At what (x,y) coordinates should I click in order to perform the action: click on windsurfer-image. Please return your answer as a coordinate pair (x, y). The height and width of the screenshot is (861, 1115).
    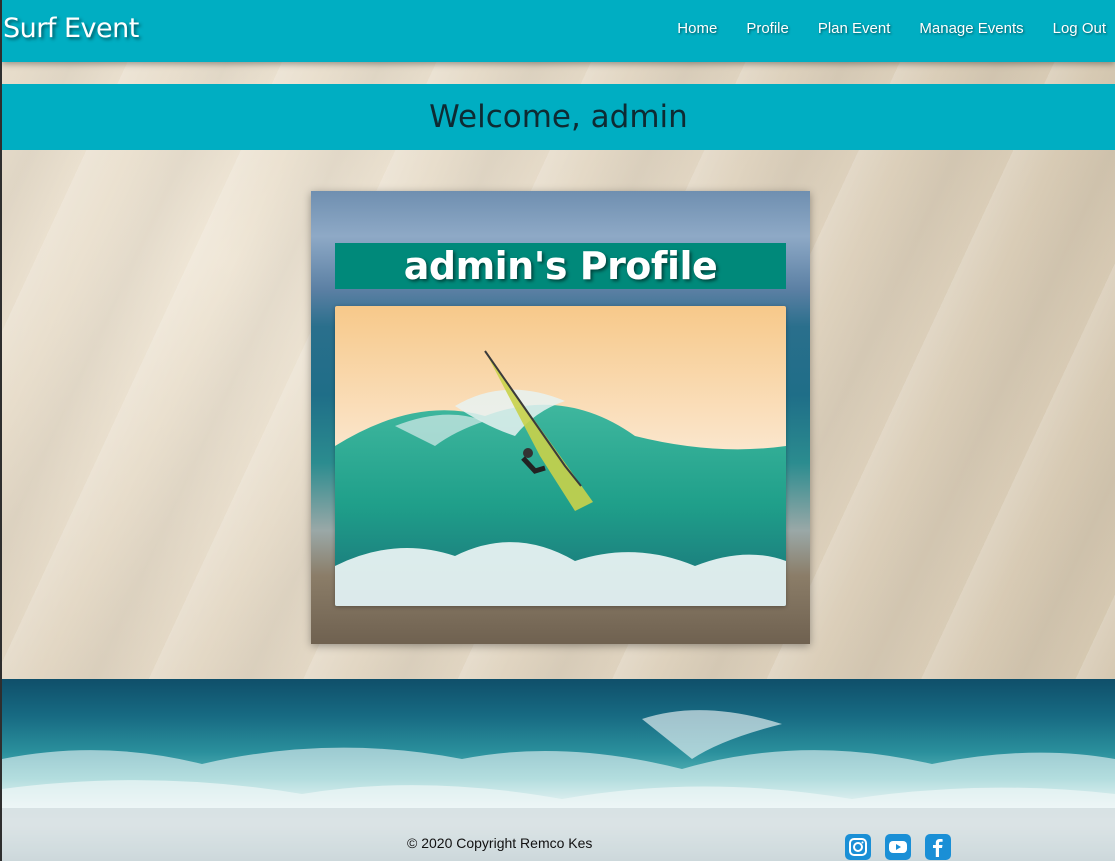
    Looking at the image, I should click on (560, 456).